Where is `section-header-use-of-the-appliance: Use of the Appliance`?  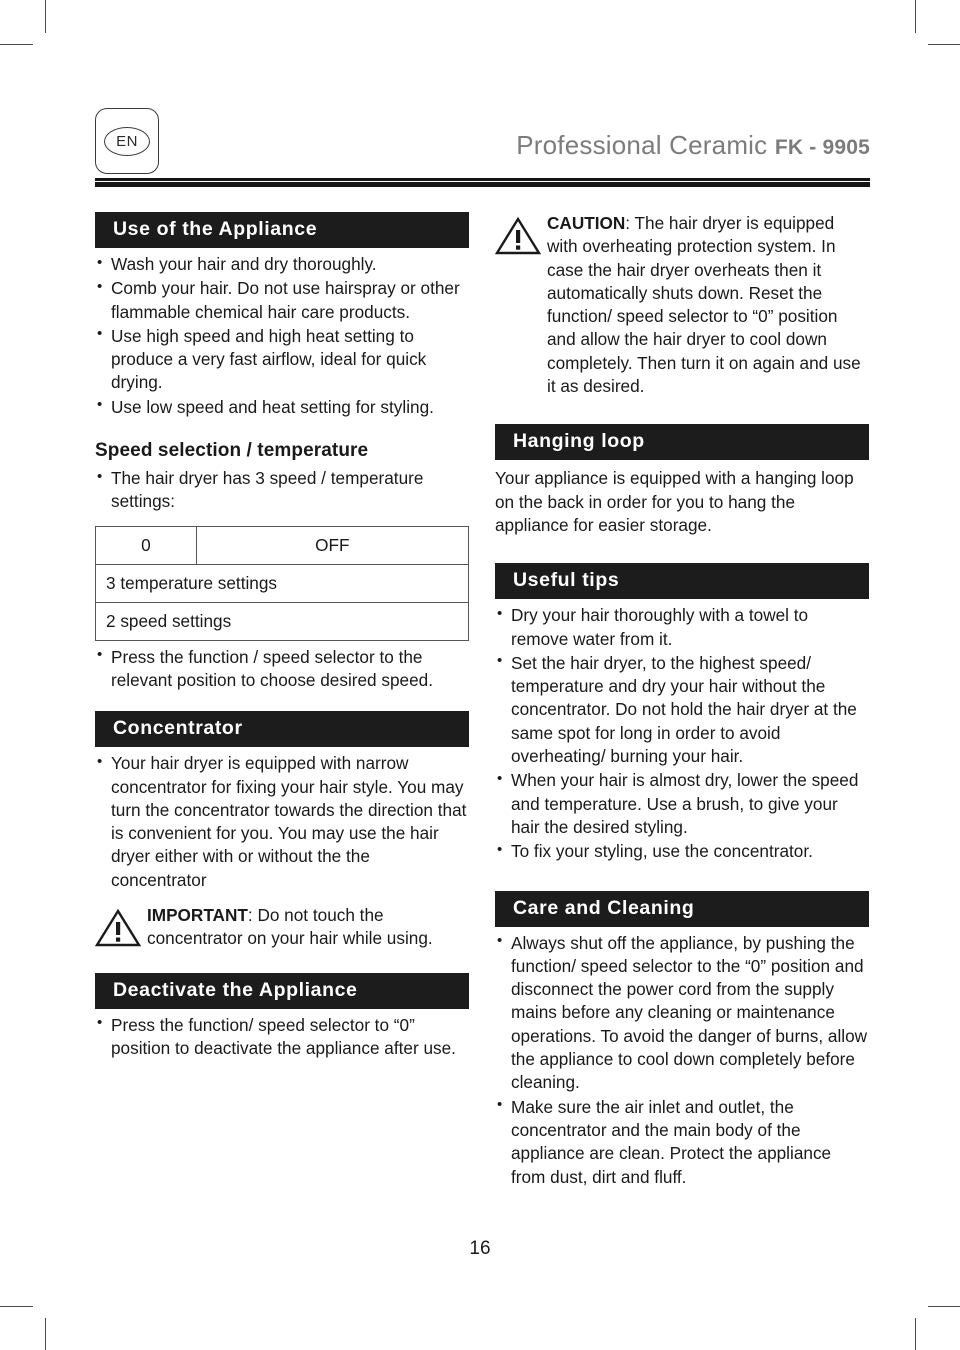
section-header-use-of-the-appliance: Use of the Appliance is located at coordinates (282, 230).